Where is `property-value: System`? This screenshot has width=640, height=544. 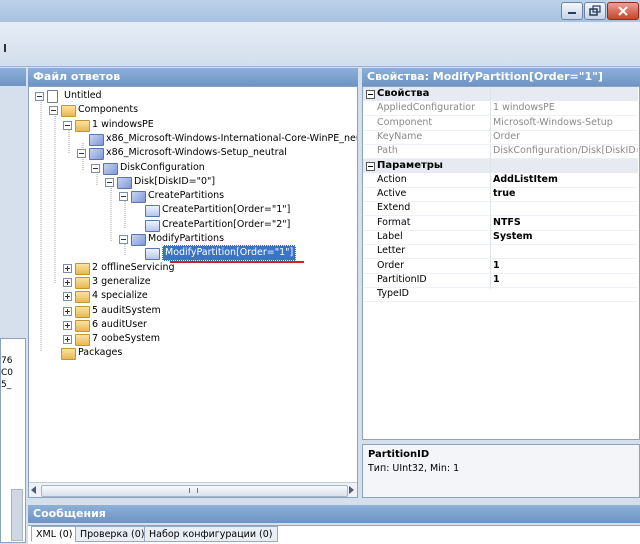
property-value: System is located at coordinates (565, 237).